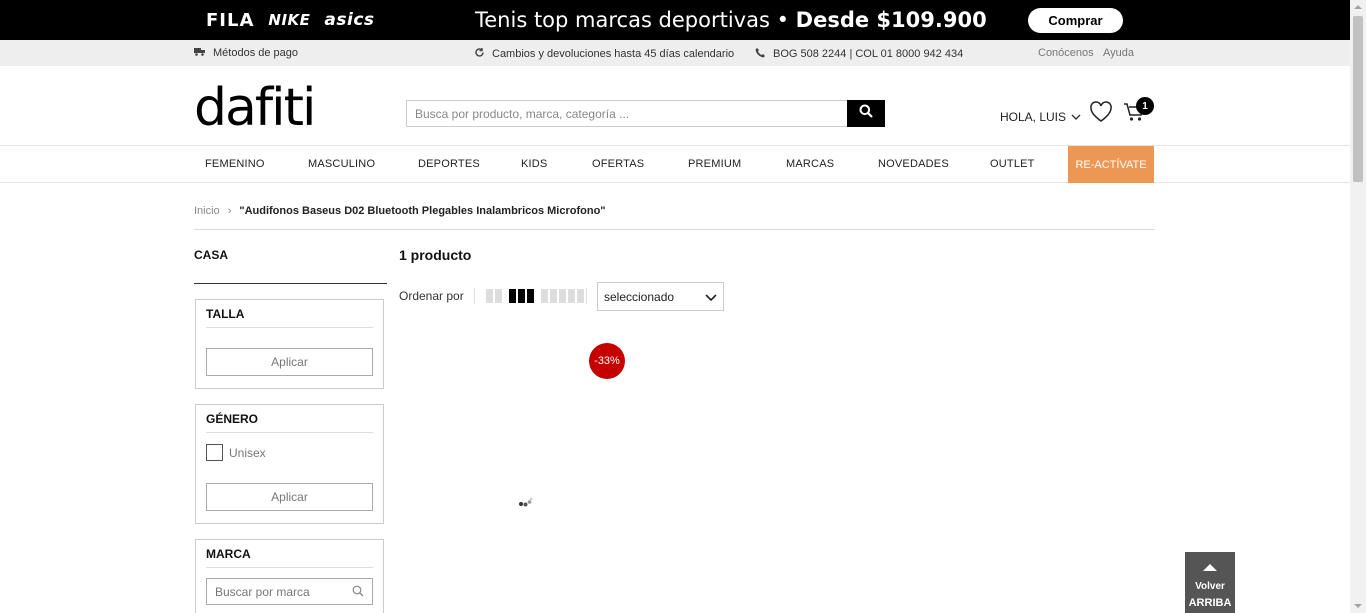  I want to click on back-to-top-line1: Volver, so click(1210, 586).